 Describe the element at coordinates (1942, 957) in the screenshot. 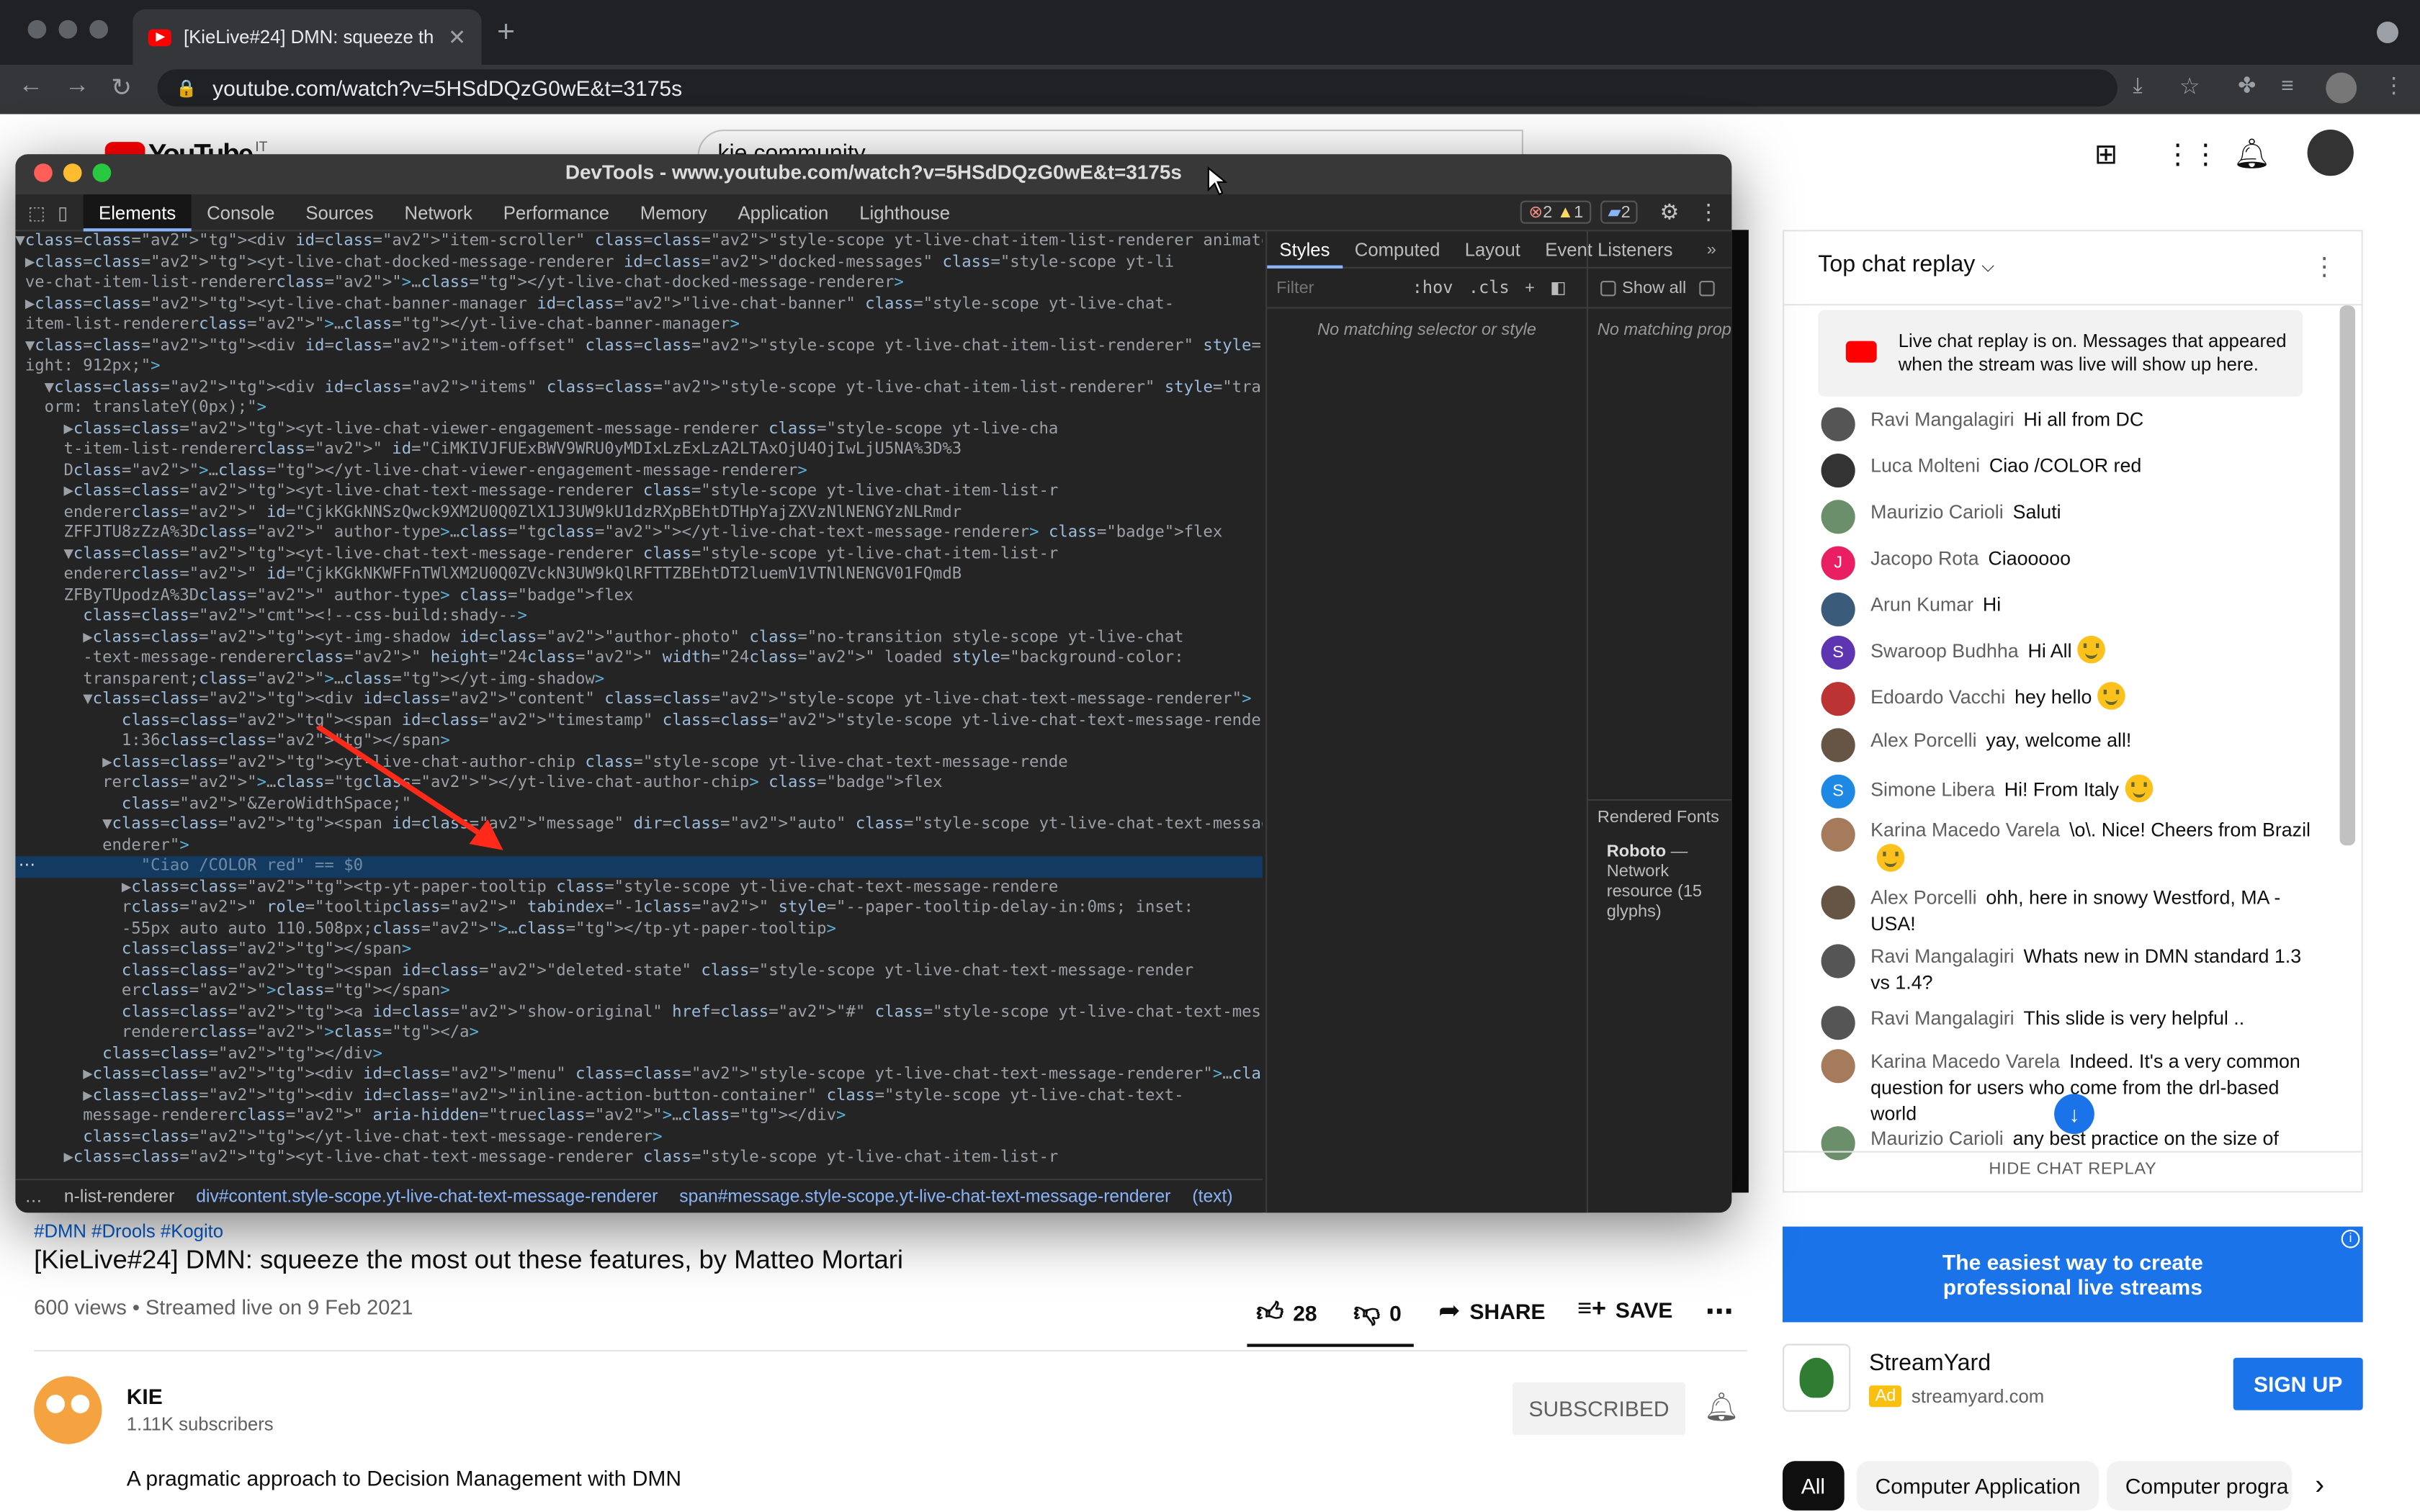

I see `chat-author-name: Ravi Mangalagiri` at that location.